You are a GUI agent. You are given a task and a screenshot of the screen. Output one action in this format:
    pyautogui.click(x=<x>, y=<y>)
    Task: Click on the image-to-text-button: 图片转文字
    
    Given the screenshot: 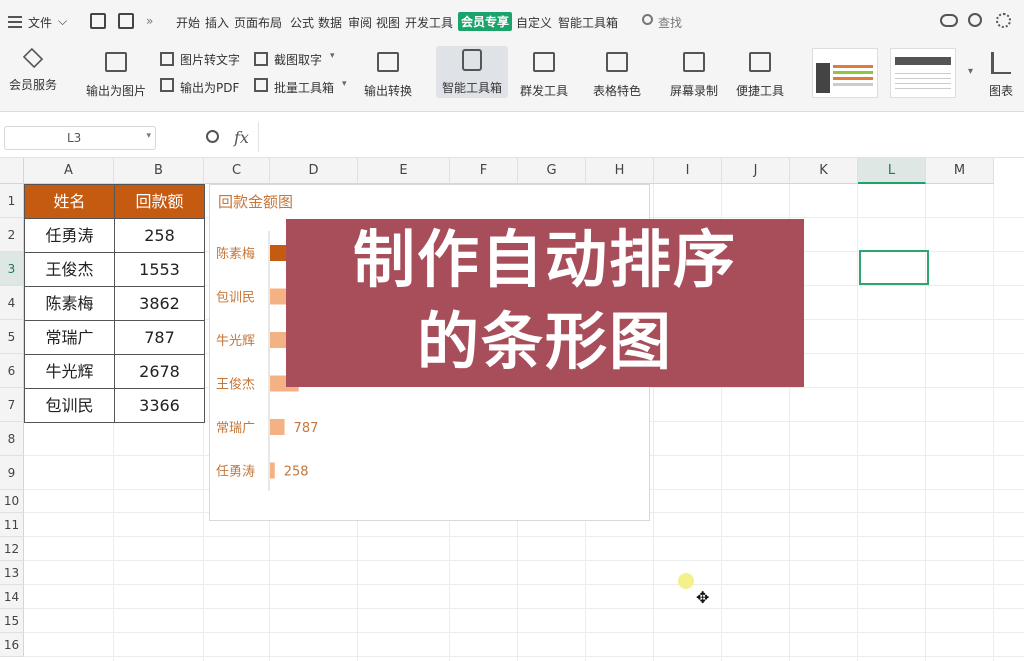 What is the action you would take?
    pyautogui.click(x=210, y=59)
    